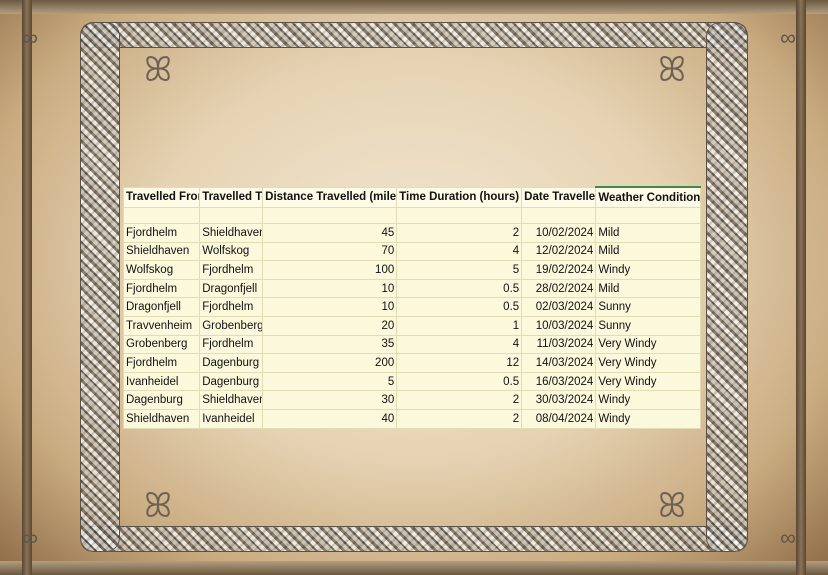  What do you see at coordinates (459, 363) in the screenshot?
I see `cell-time: 12` at bounding box center [459, 363].